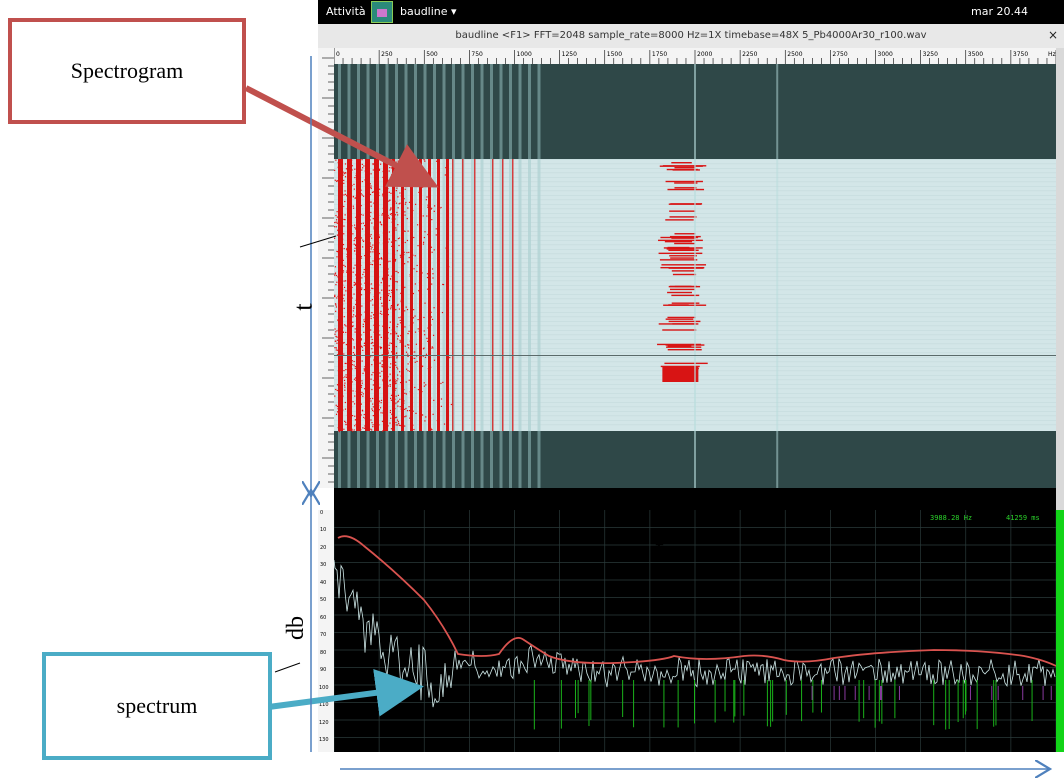 The height and width of the screenshot is (778, 1064). What do you see at coordinates (659, 547) in the screenshot?
I see `frequency-axis-label: f` at bounding box center [659, 547].